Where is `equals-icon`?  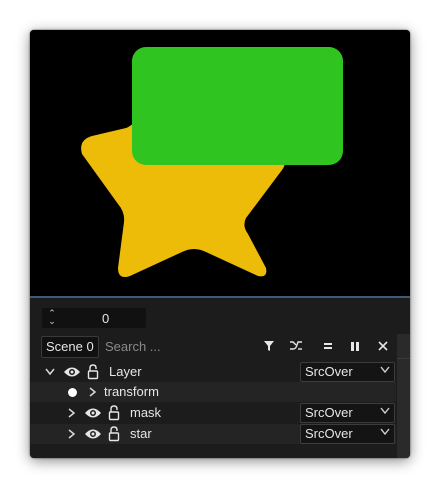
equals-icon is located at coordinates (328, 346).